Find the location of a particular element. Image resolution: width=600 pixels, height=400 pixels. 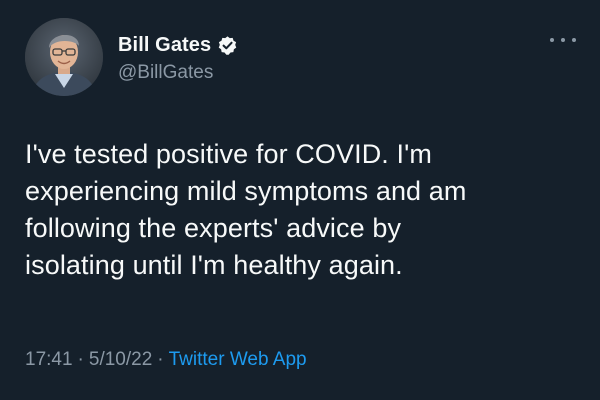

more-options-icon is located at coordinates (563, 40).